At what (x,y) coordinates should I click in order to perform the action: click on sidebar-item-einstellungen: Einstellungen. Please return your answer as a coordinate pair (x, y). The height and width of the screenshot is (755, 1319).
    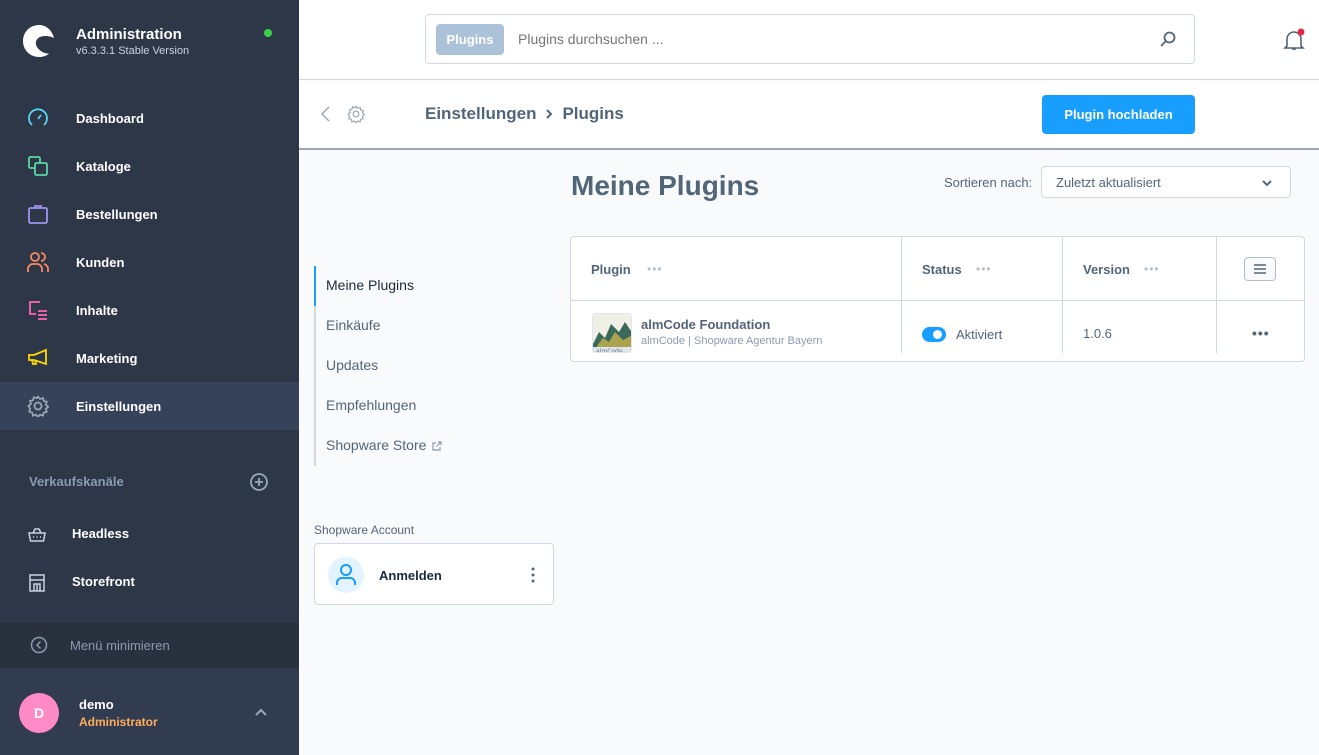
    Looking at the image, I should click on (149, 406).